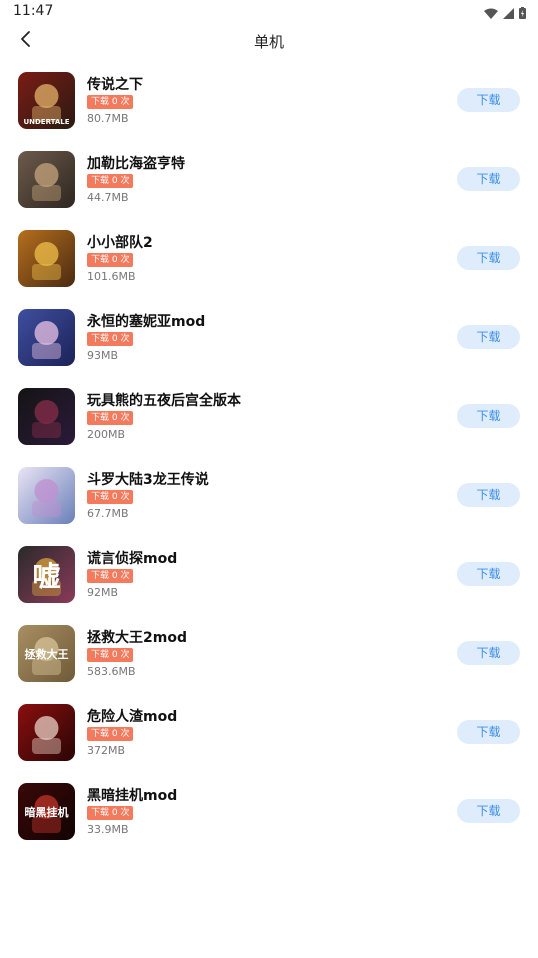 This screenshot has width=538, height=958. I want to click on game-name: 加勒比海盗亨特, so click(136, 163).